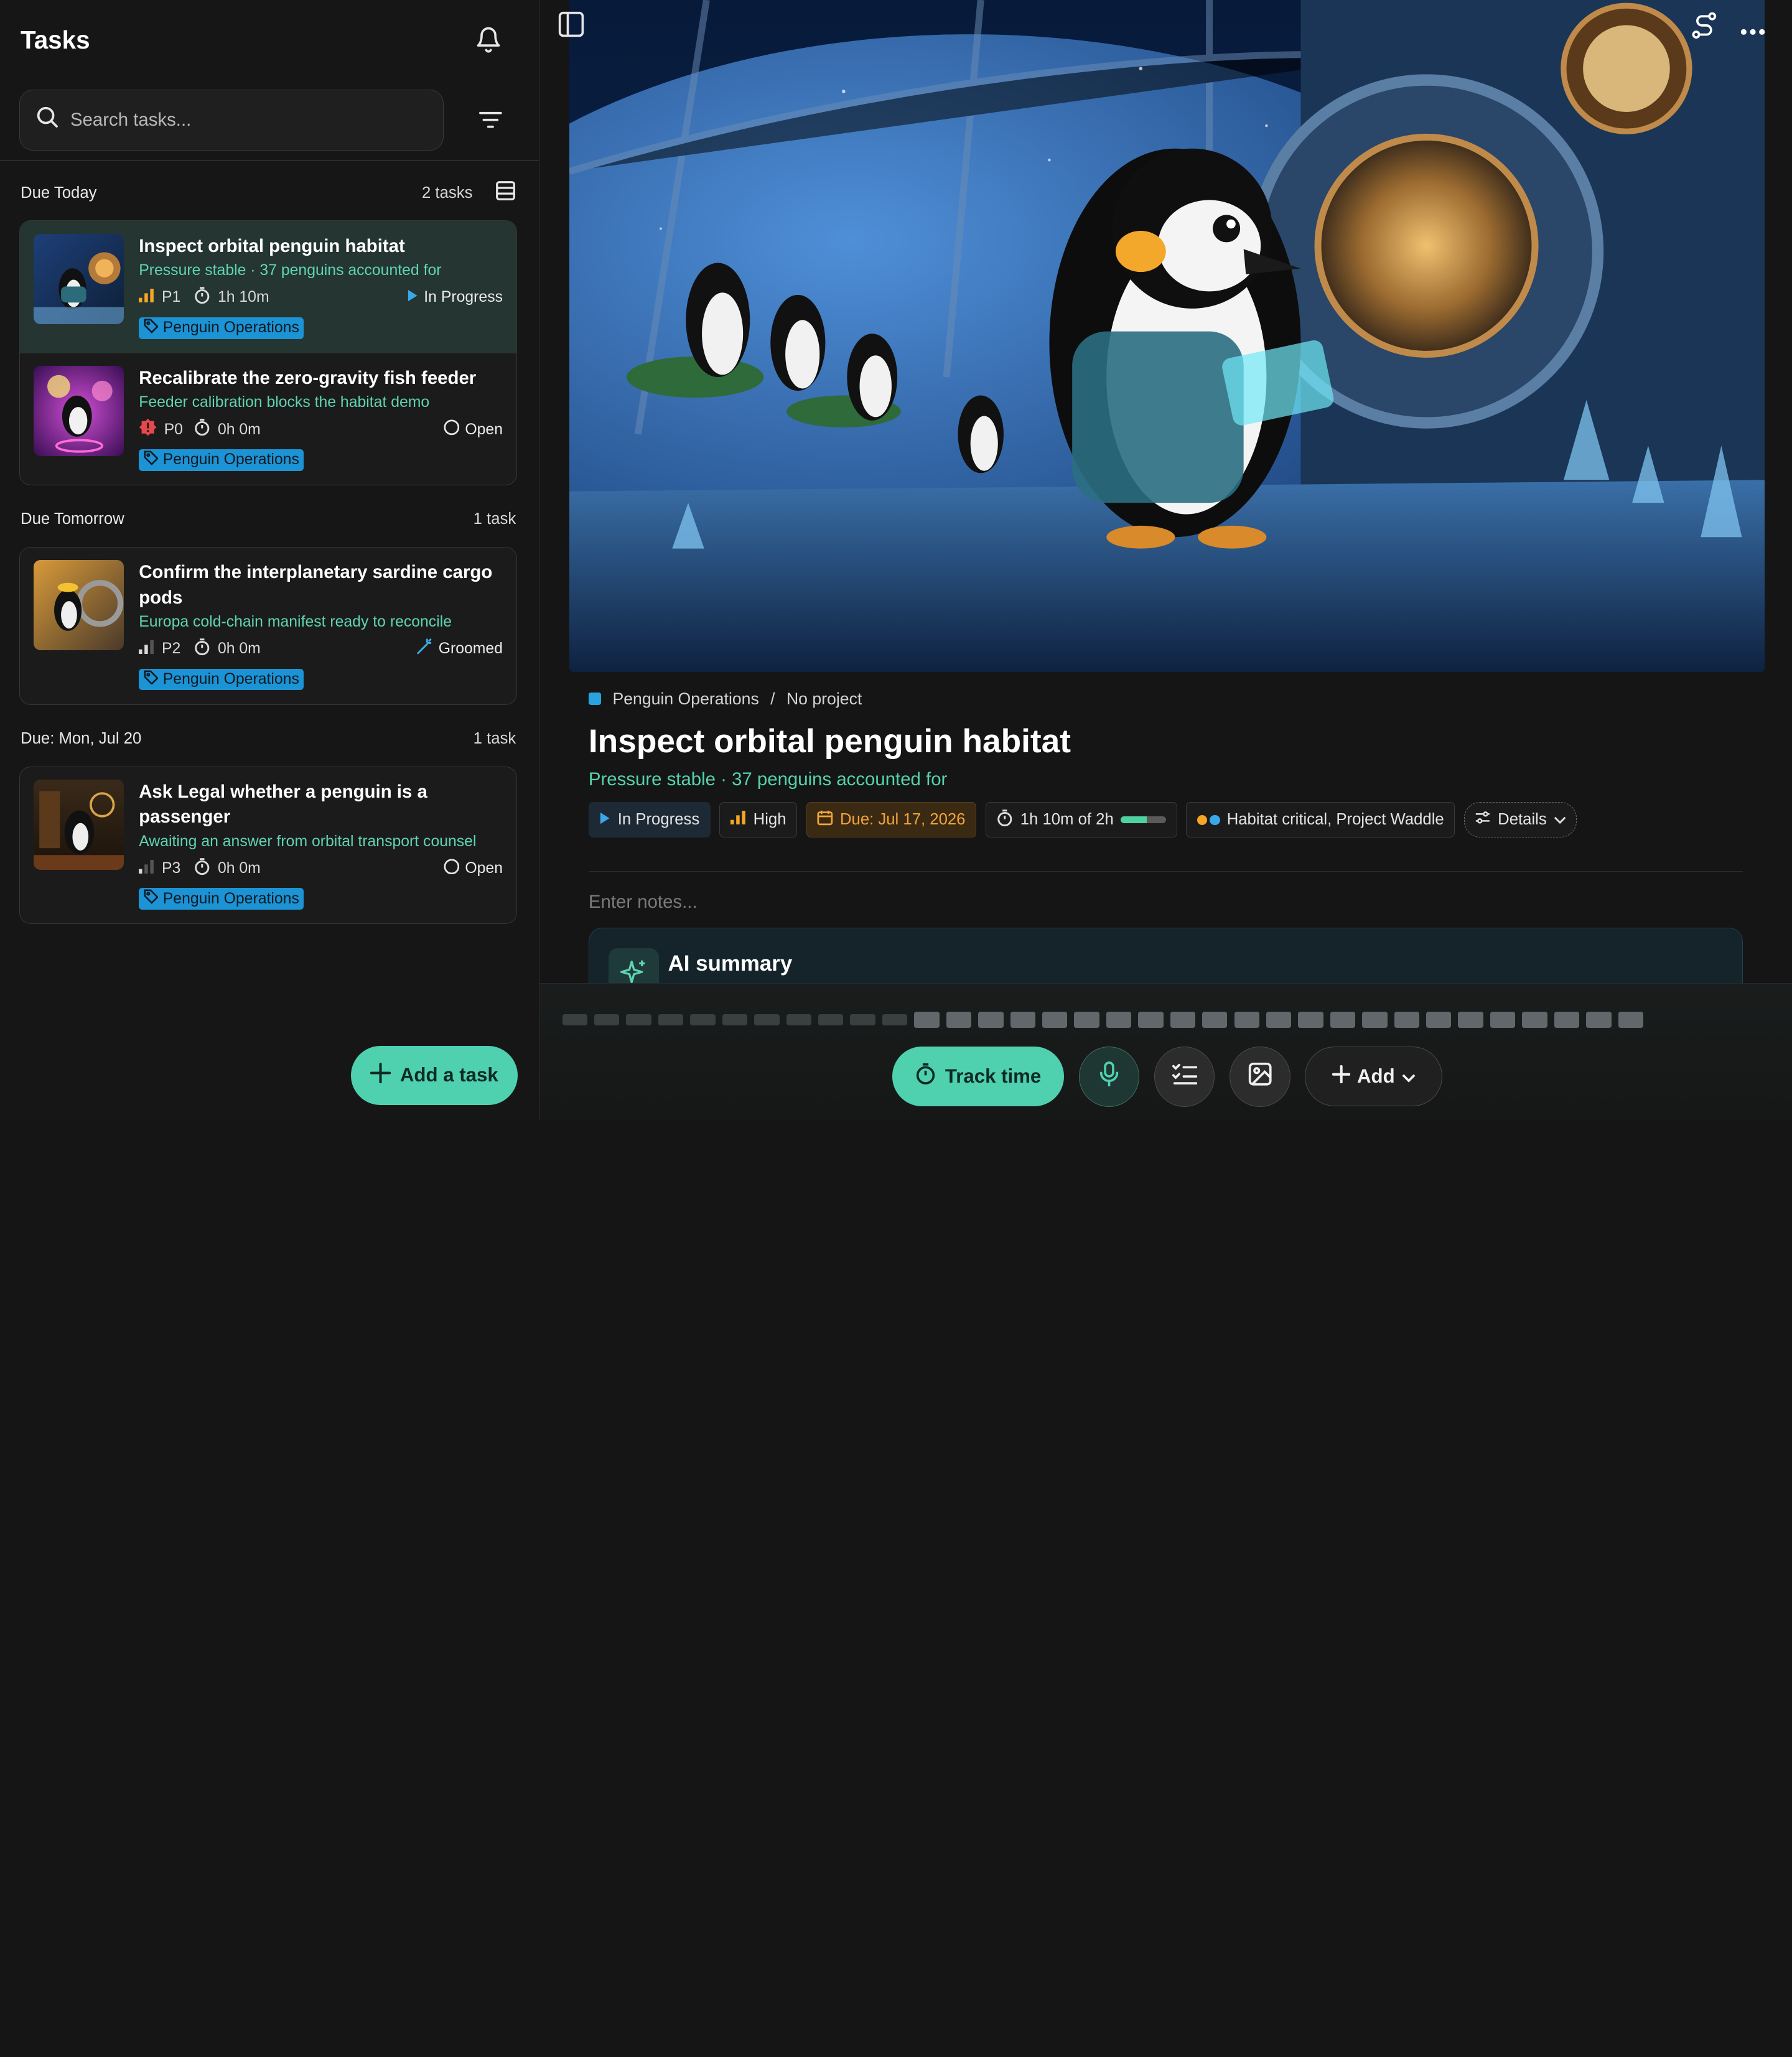 Image resolution: width=1792 pixels, height=2057 pixels. Describe the element at coordinates (685, 699) in the screenshot. I see `breadcrumb-team: Penguin Operations` at that location.